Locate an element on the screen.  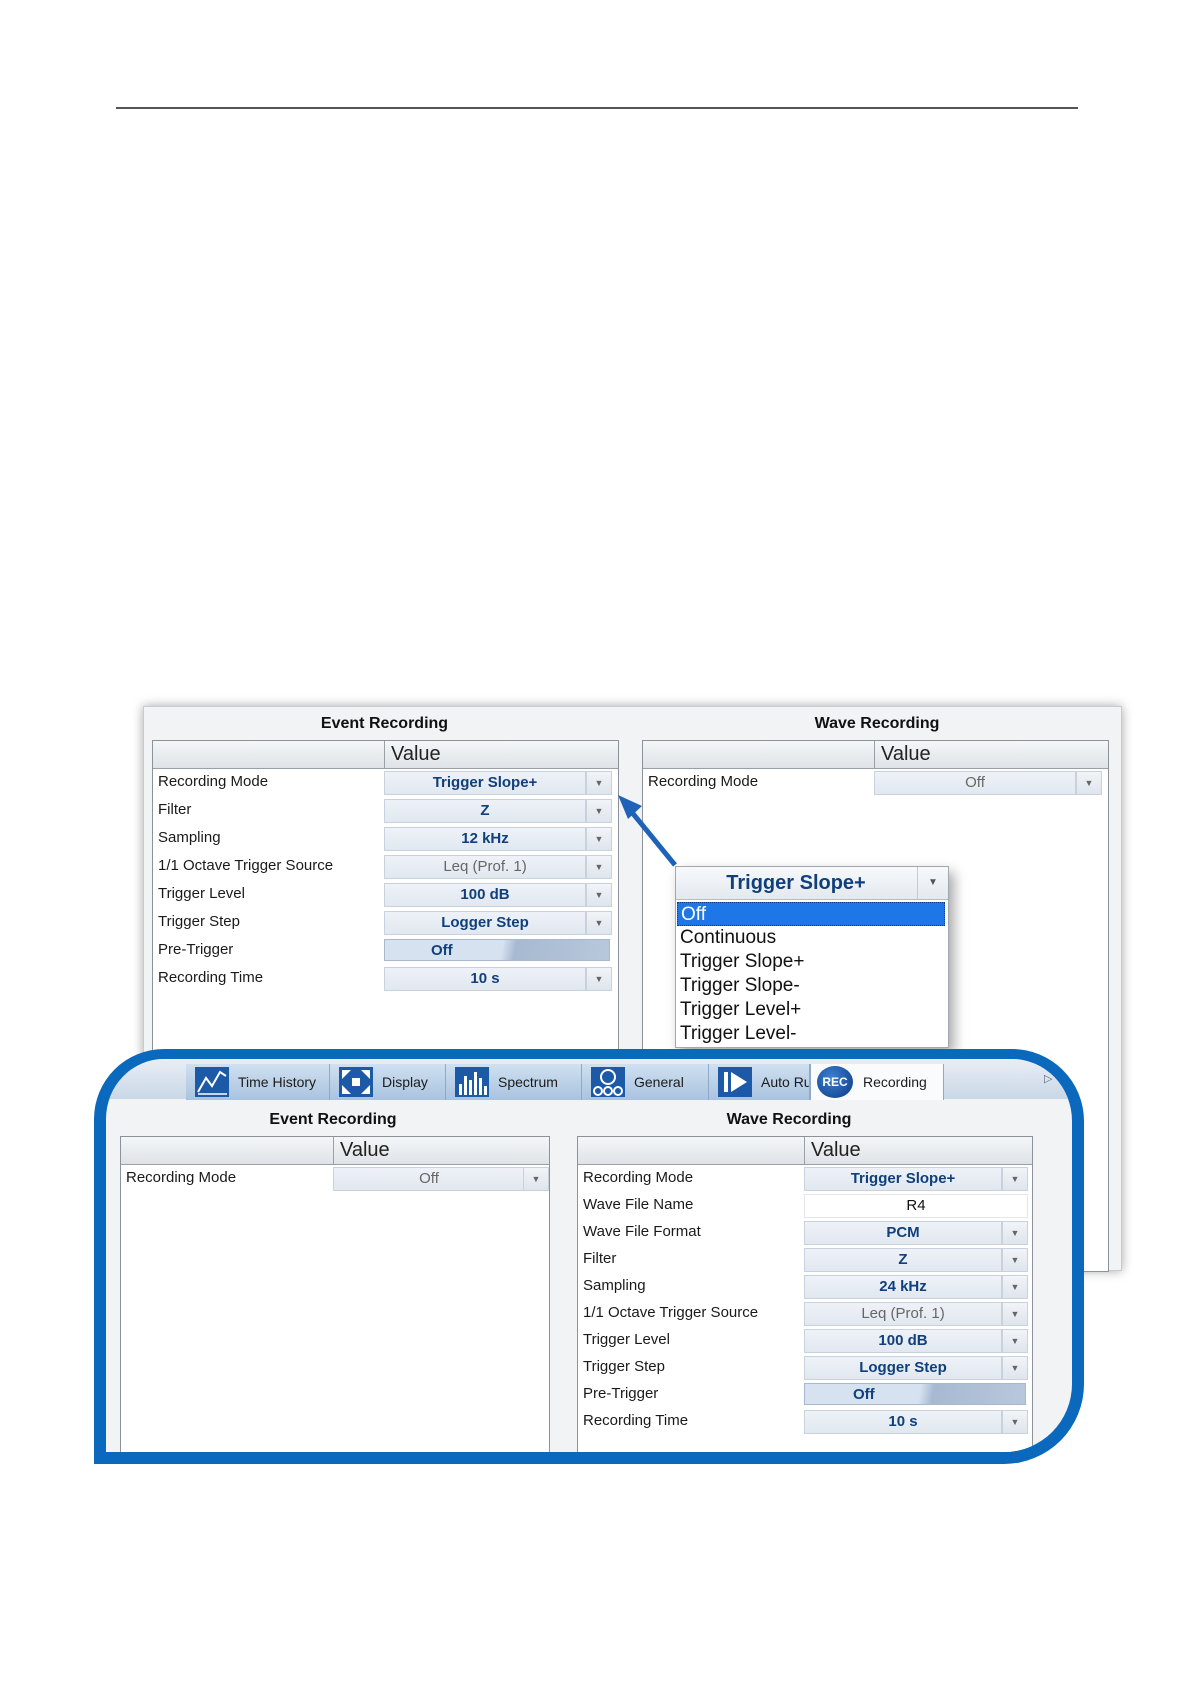
wave-recording-title: Wave Recording is located at coordinates (877, 723).